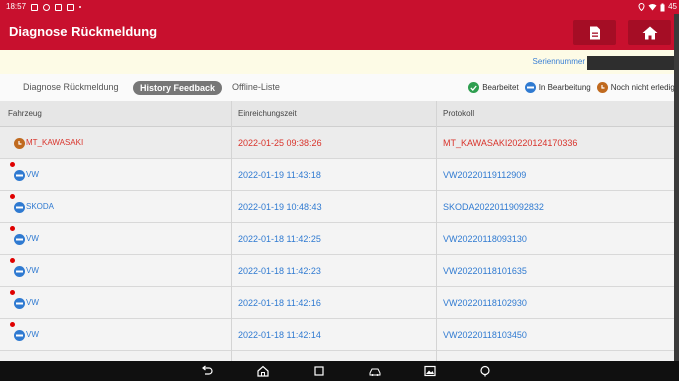 The height and width of the screenshot is (381, 679). Describe the element at coordinates (279, 239) in the screenshot. I see `submission-time: 2022-01-18 11:42:25` at that location.